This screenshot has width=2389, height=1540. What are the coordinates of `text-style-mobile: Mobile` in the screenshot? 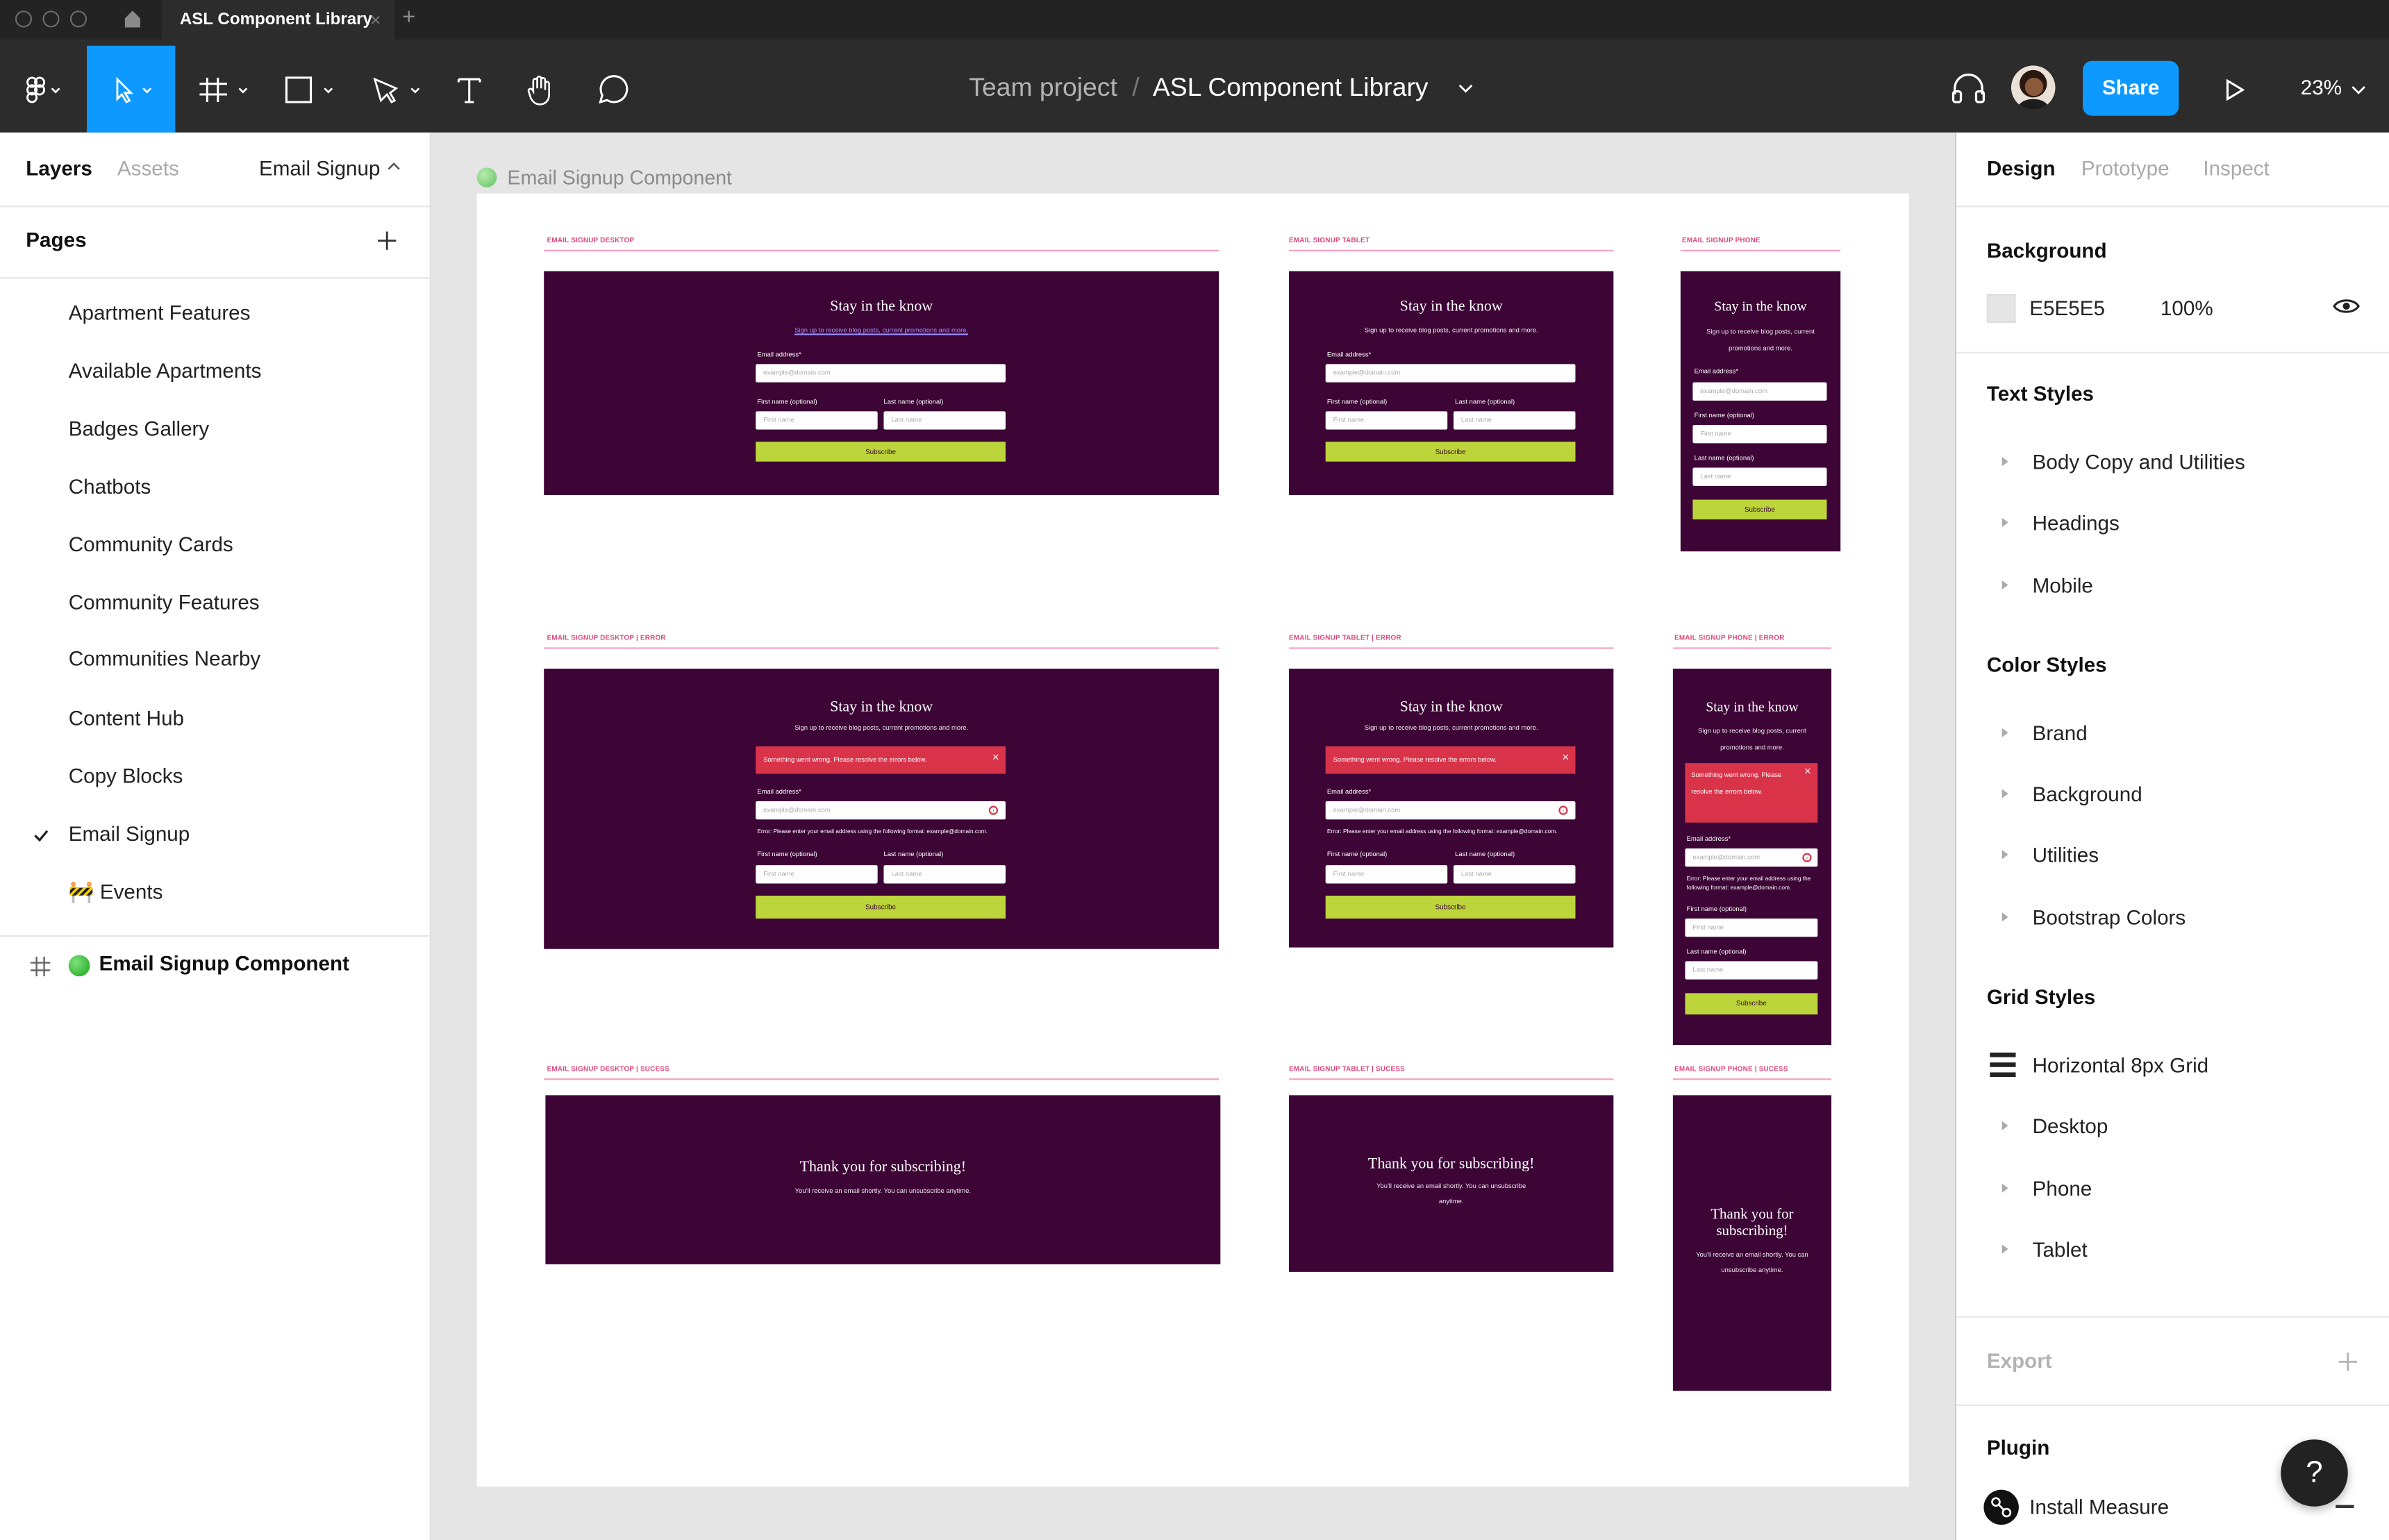 It's located at (2063, 586).